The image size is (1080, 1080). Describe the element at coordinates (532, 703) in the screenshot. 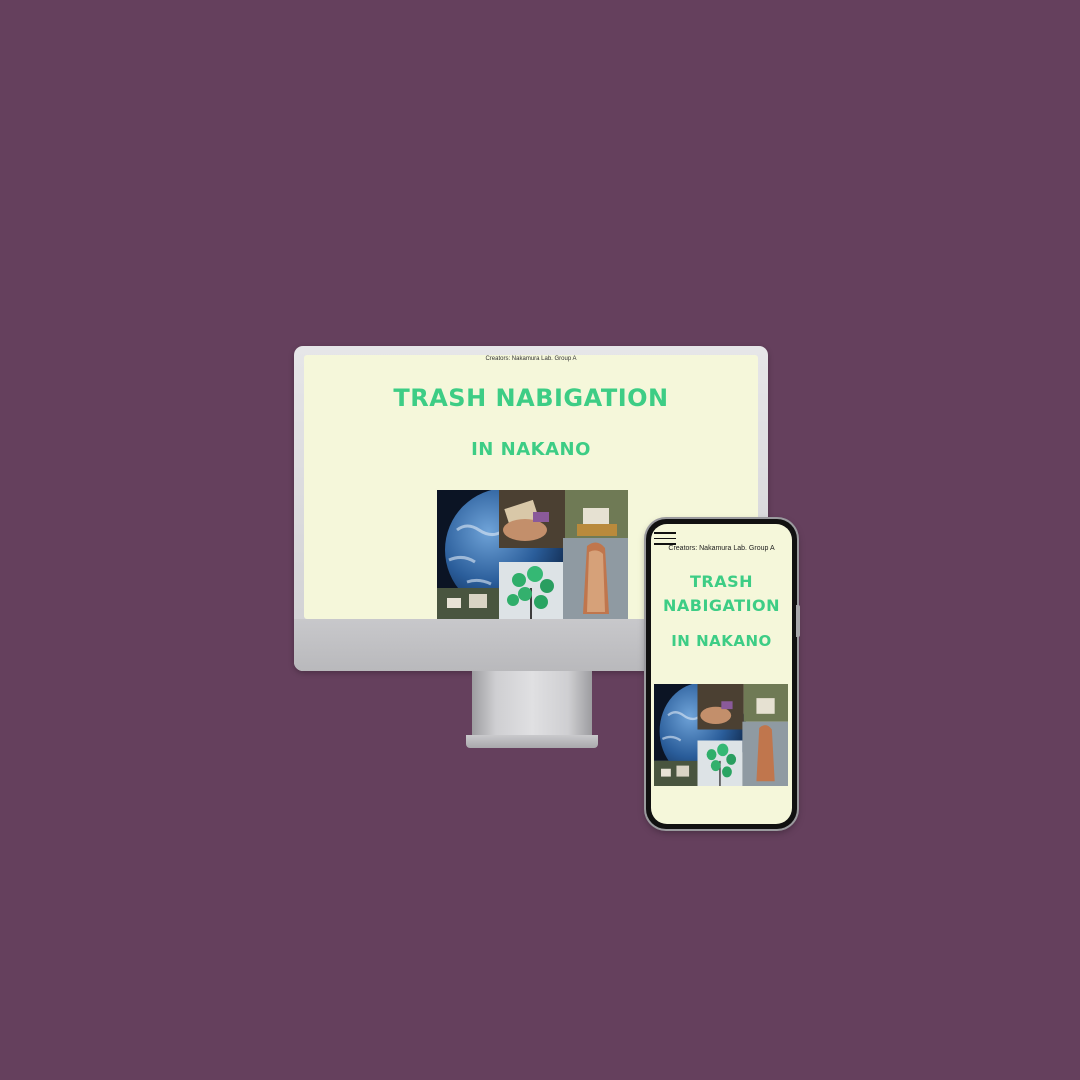

I see `monitor-stand-neck` at that location.